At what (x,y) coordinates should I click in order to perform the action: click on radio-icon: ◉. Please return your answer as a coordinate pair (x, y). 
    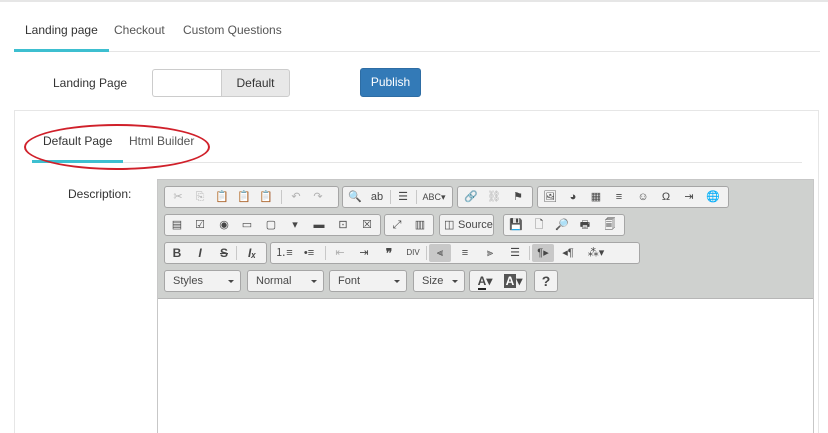
    Looking at the image, I should click on (224, 225).